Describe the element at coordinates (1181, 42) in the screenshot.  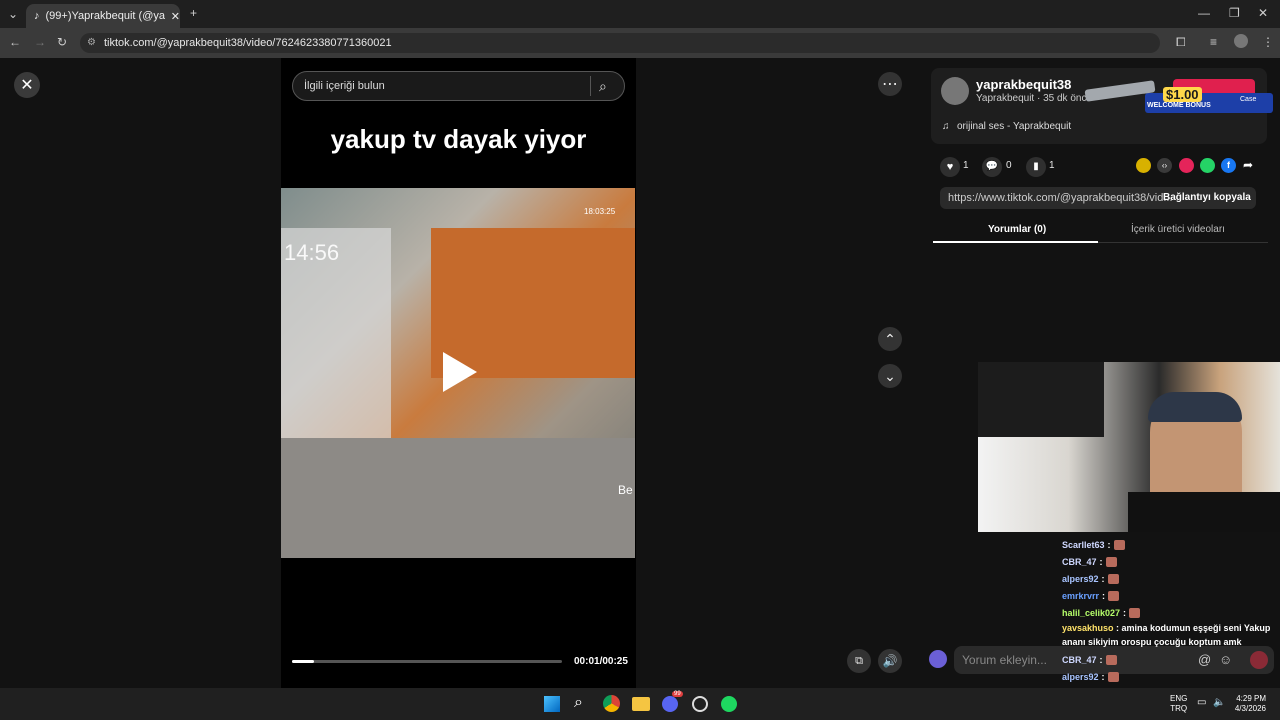
I see `extensions-icon: ⧠` at that location.